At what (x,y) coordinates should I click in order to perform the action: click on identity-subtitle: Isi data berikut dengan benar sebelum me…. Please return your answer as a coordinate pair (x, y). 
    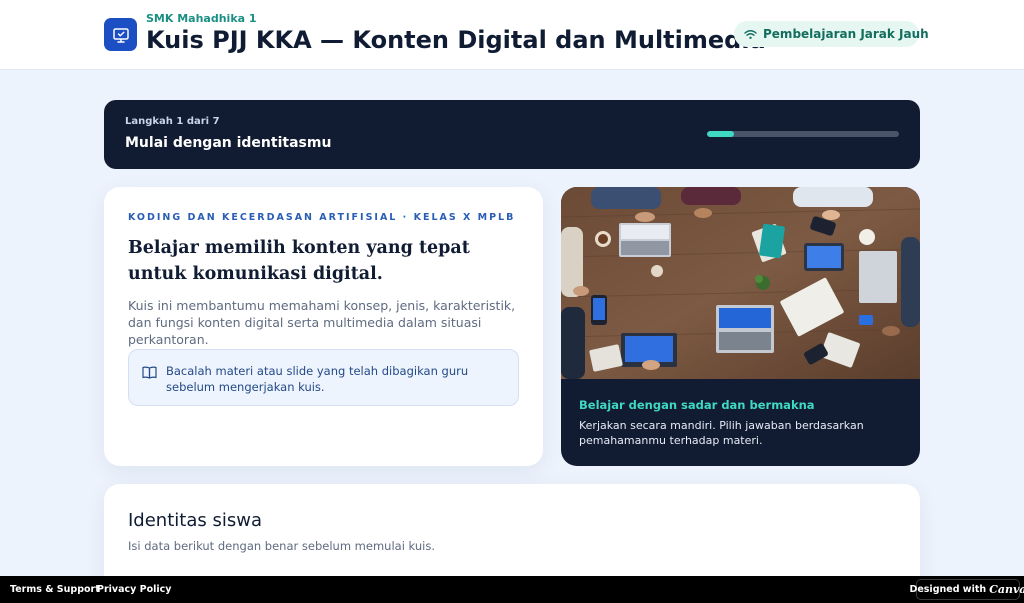
    Looking at the image, I should click on (281, 546).